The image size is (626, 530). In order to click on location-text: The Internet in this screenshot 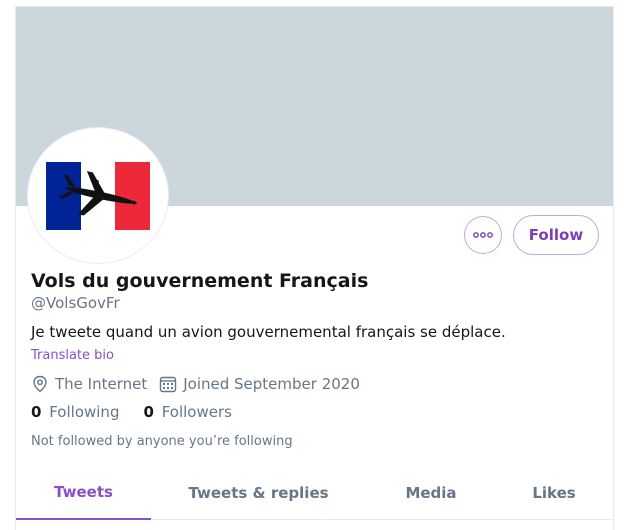, I will do `click(101, 384)`.